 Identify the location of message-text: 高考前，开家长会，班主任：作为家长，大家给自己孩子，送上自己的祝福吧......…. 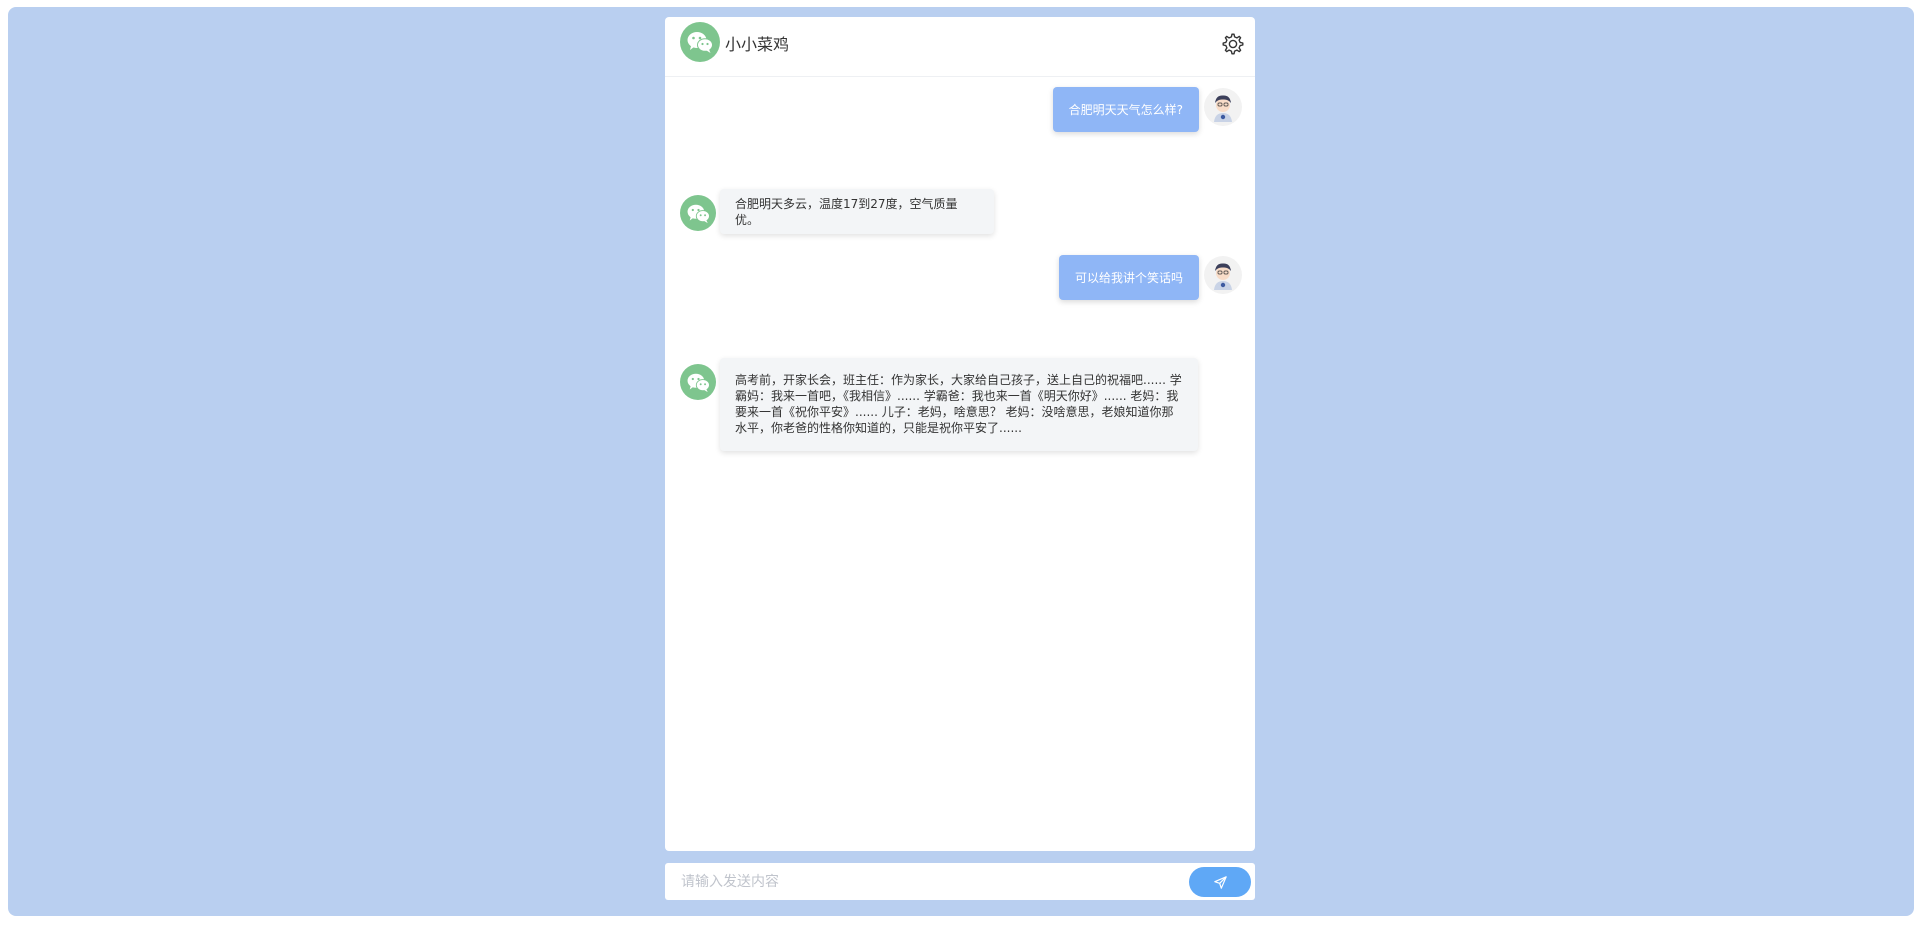
(958, 404).